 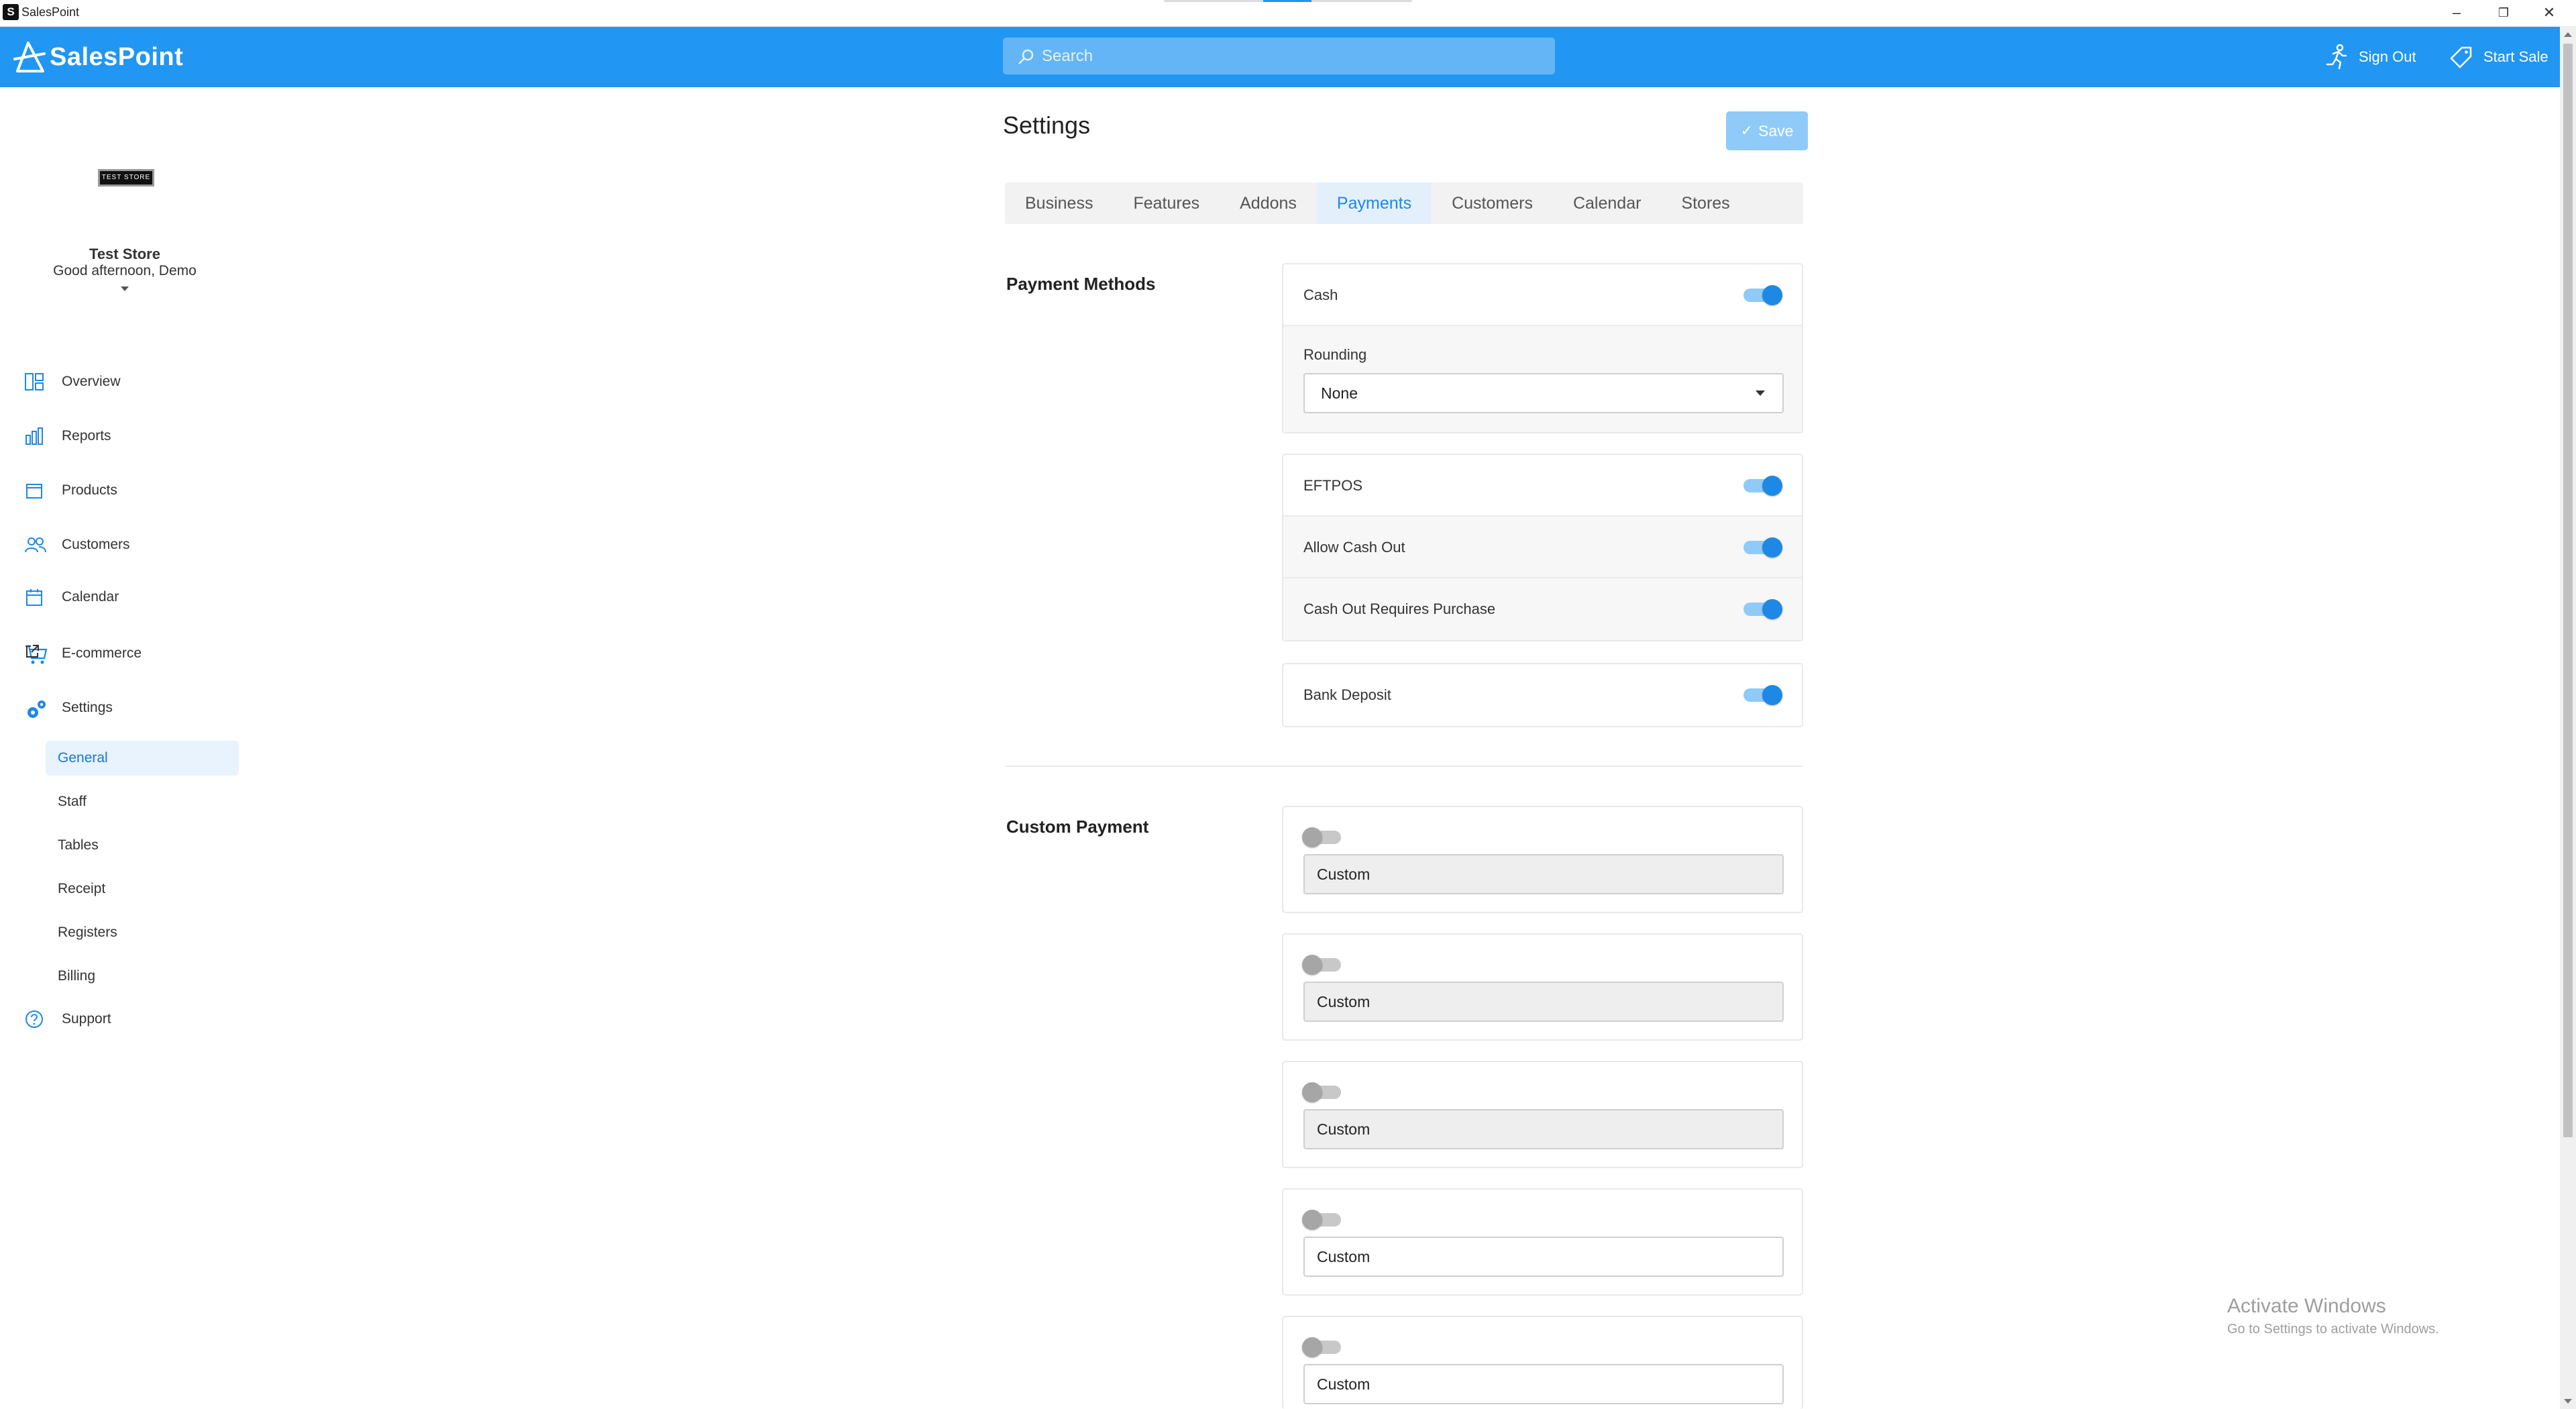 I want to click on page-scrollbar, so click(x=2568, y=718).